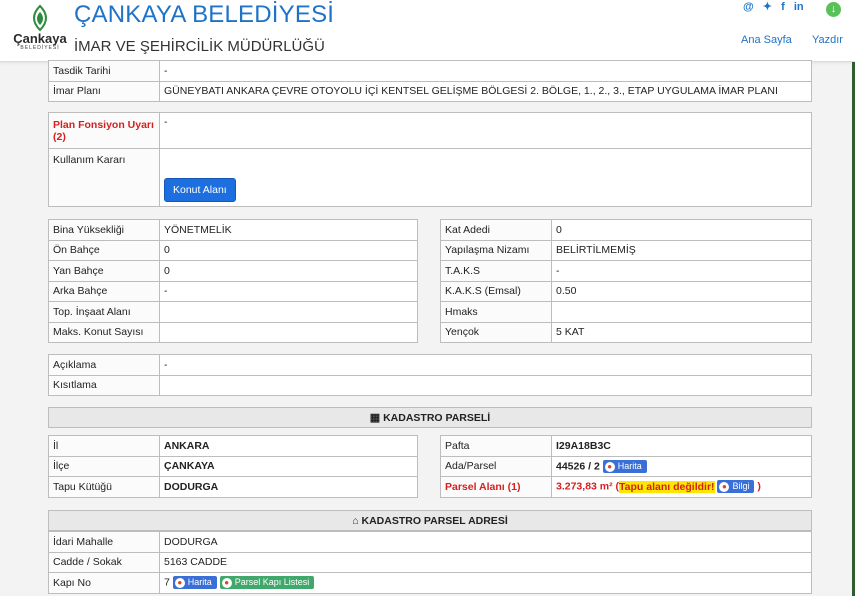  I want to click on harita-button: ● Harita, so click(624, 466).